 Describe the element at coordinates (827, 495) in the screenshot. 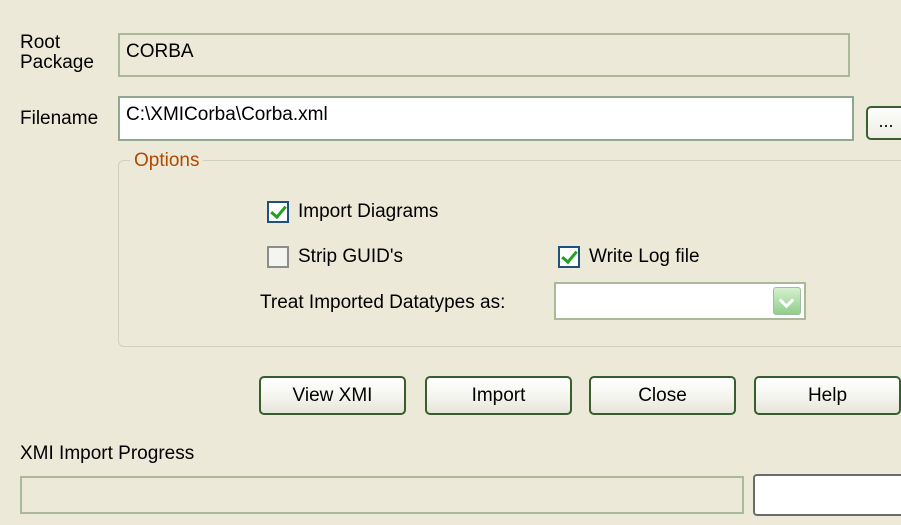

I see `progress-side-field` at that location.